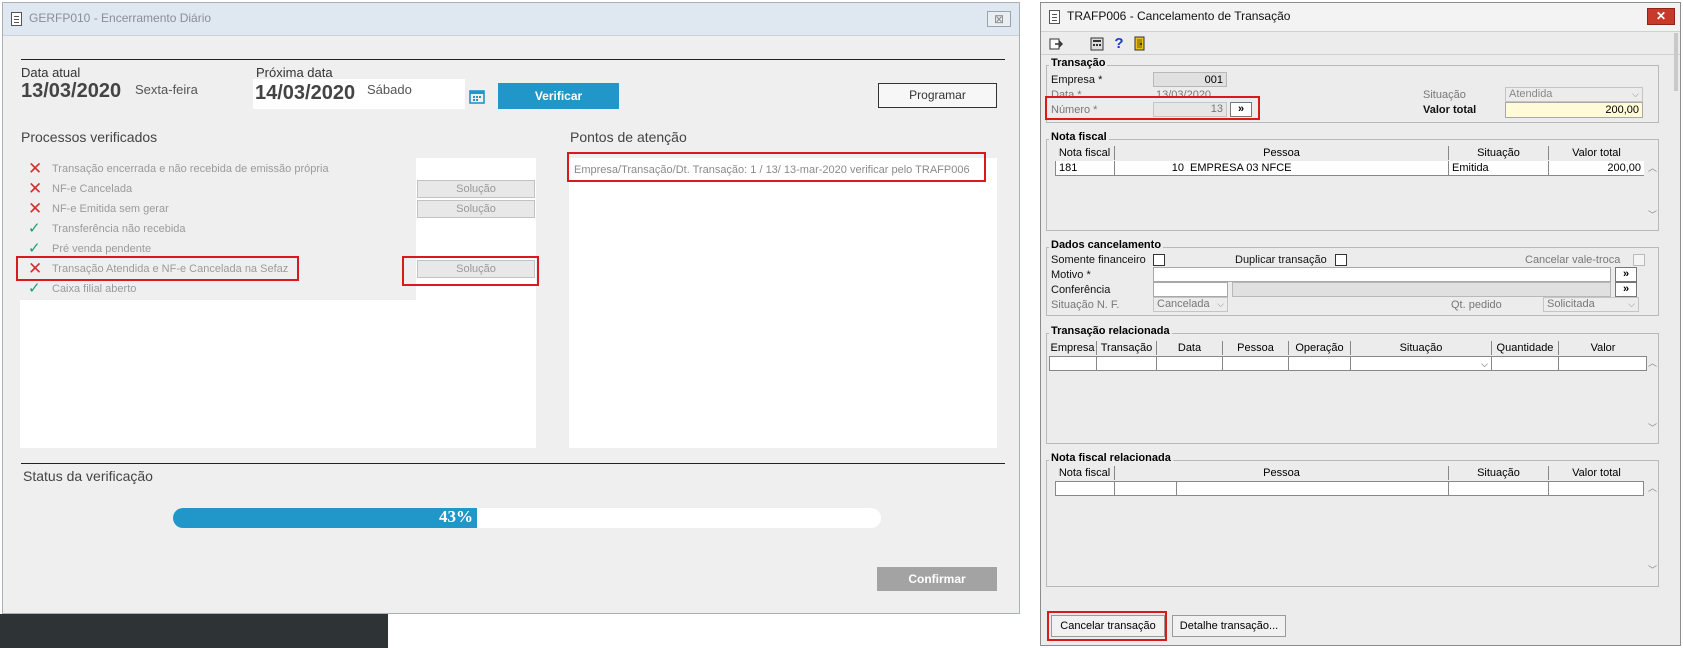  Describe the element at coordinates (1603, 348) in the screenshot. I see `column-header: Valor` at that location.